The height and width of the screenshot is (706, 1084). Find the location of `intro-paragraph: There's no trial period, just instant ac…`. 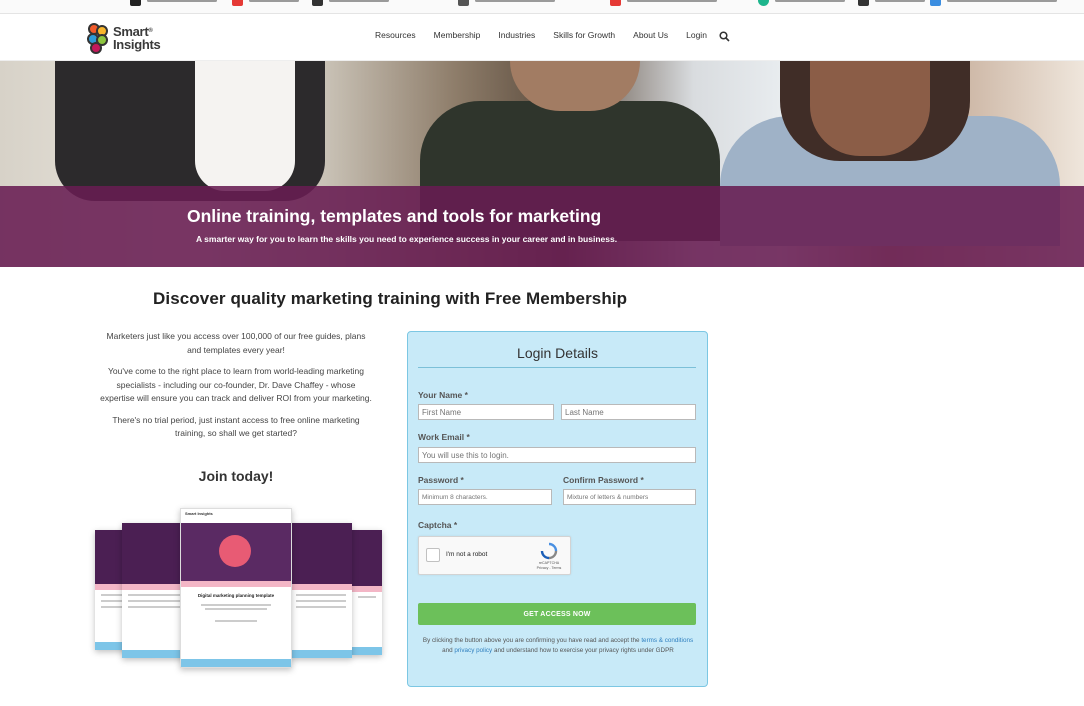

intro-paragraph: There's no trial period, just instant ac… is located at coordinates (236, 426).